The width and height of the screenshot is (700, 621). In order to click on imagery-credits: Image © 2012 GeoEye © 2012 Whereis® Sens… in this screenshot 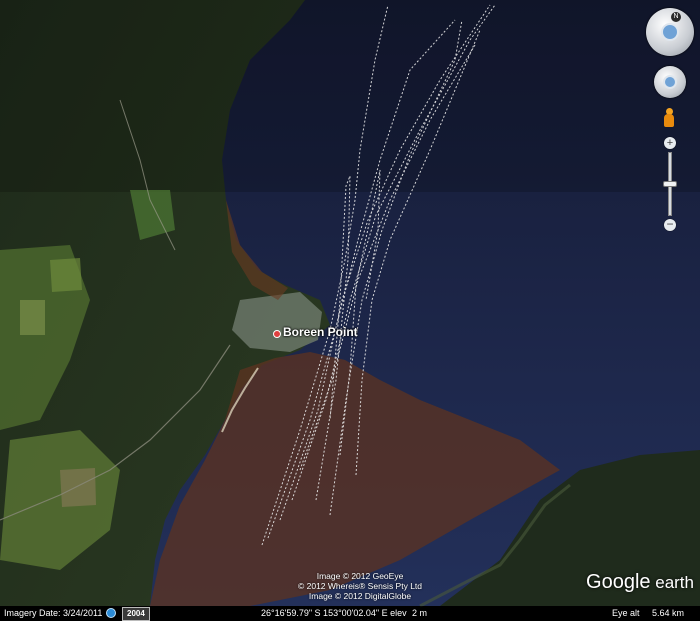, I will do `click(360, 586)`.